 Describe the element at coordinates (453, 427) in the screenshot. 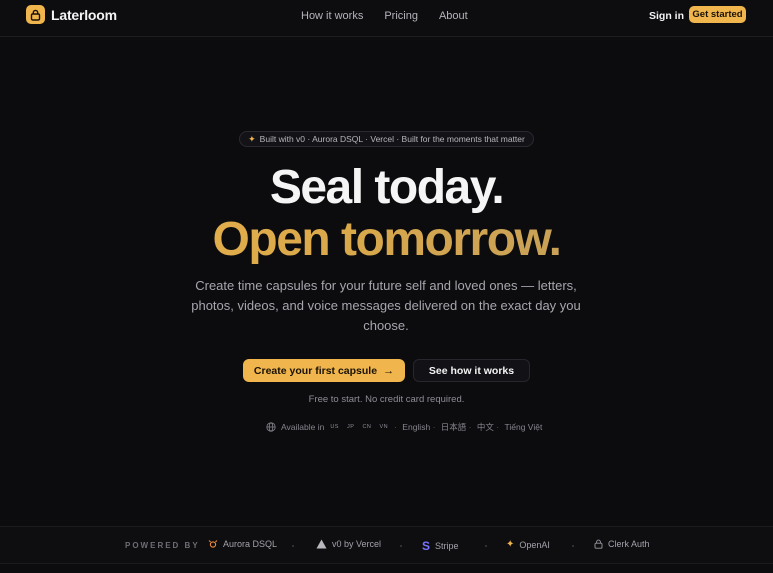

I see `language-japanese: 日本語` at that location.